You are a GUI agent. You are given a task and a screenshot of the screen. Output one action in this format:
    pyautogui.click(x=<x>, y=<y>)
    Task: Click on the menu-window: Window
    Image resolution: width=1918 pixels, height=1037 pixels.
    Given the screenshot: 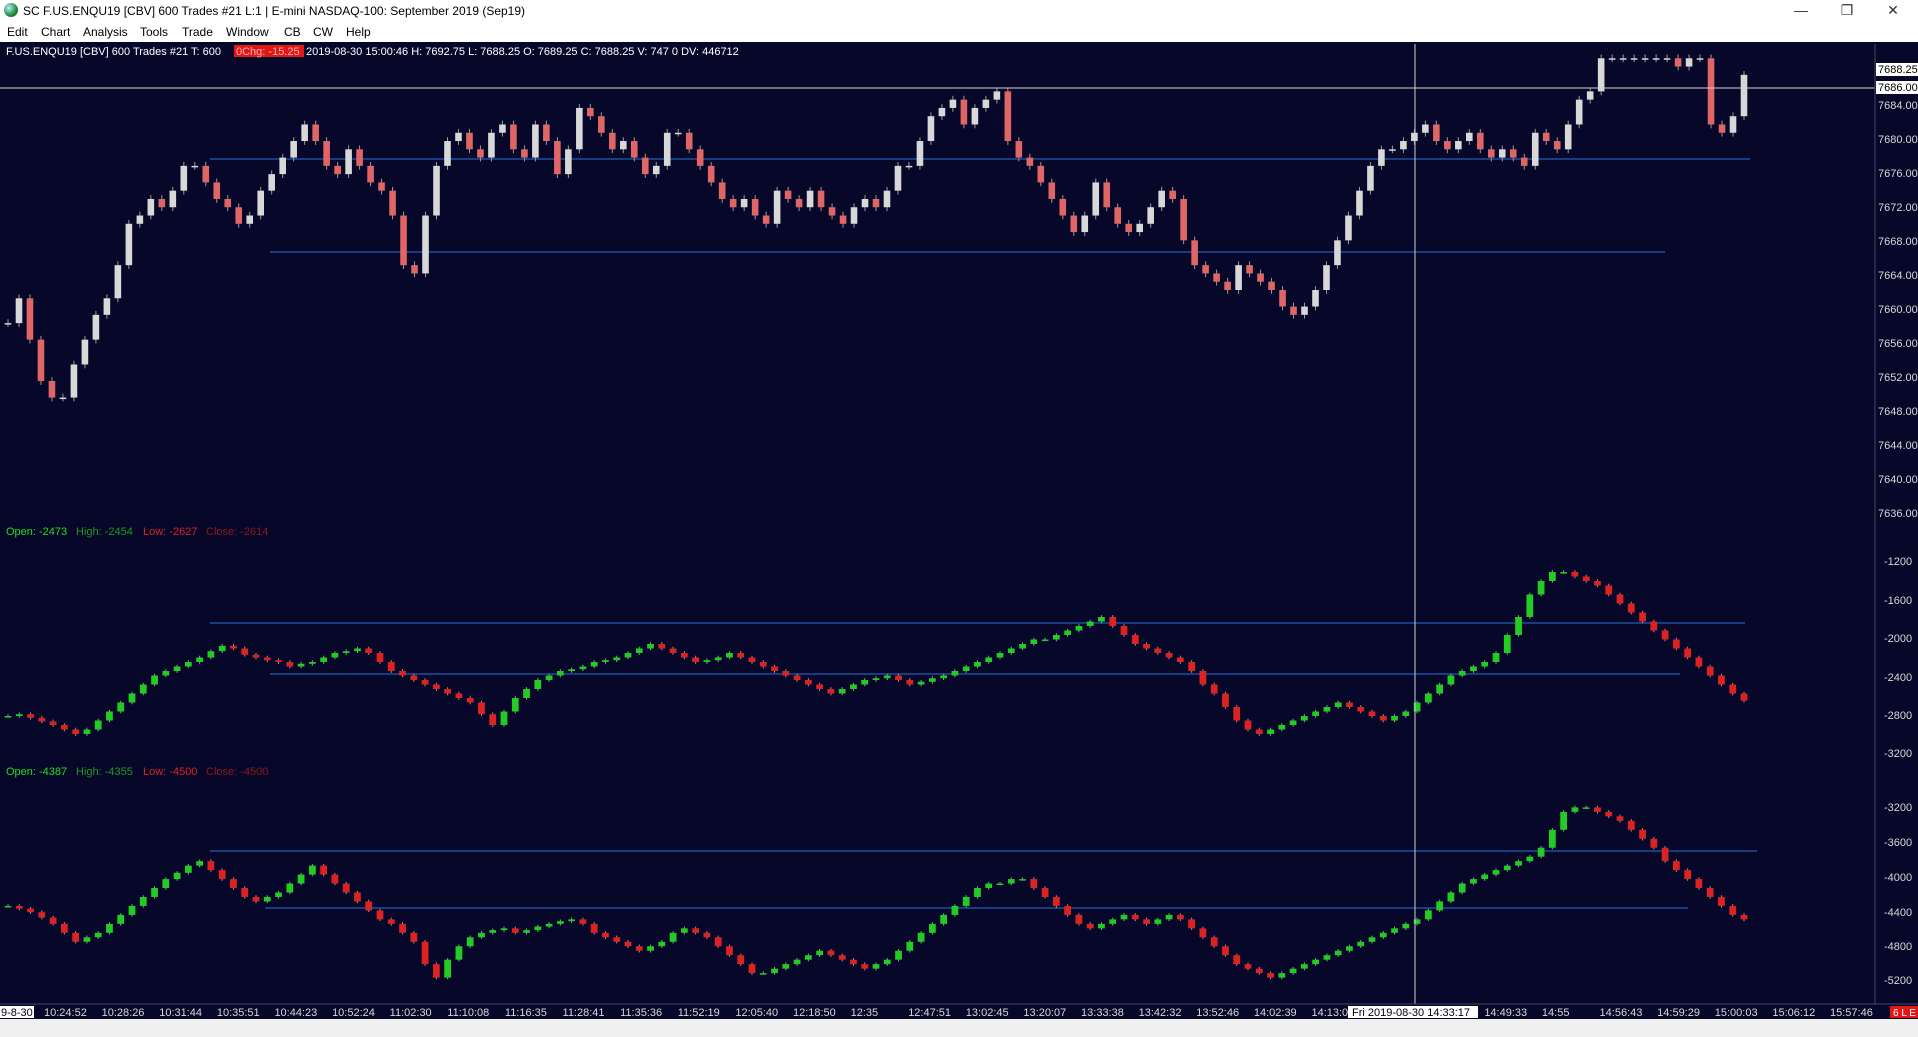 What is the action you would take?
    pyautogui.click(x=247, y=32)
    